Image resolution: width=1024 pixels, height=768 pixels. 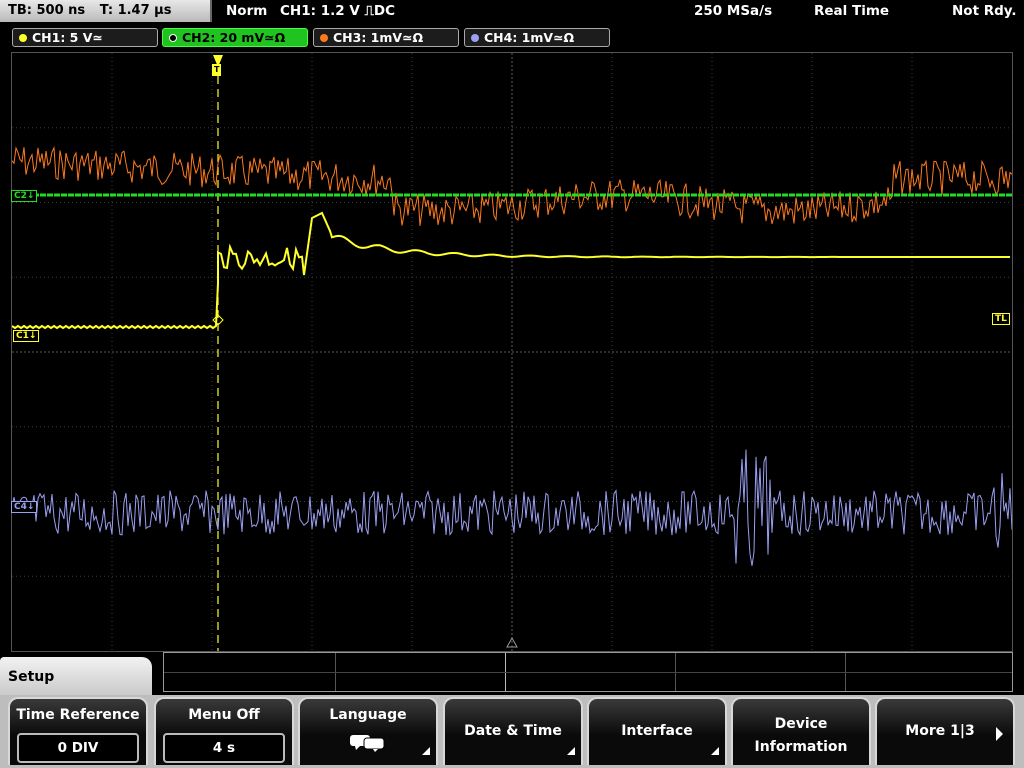 I want to click on ch1-dot-icon, so click(x=23, y=38).